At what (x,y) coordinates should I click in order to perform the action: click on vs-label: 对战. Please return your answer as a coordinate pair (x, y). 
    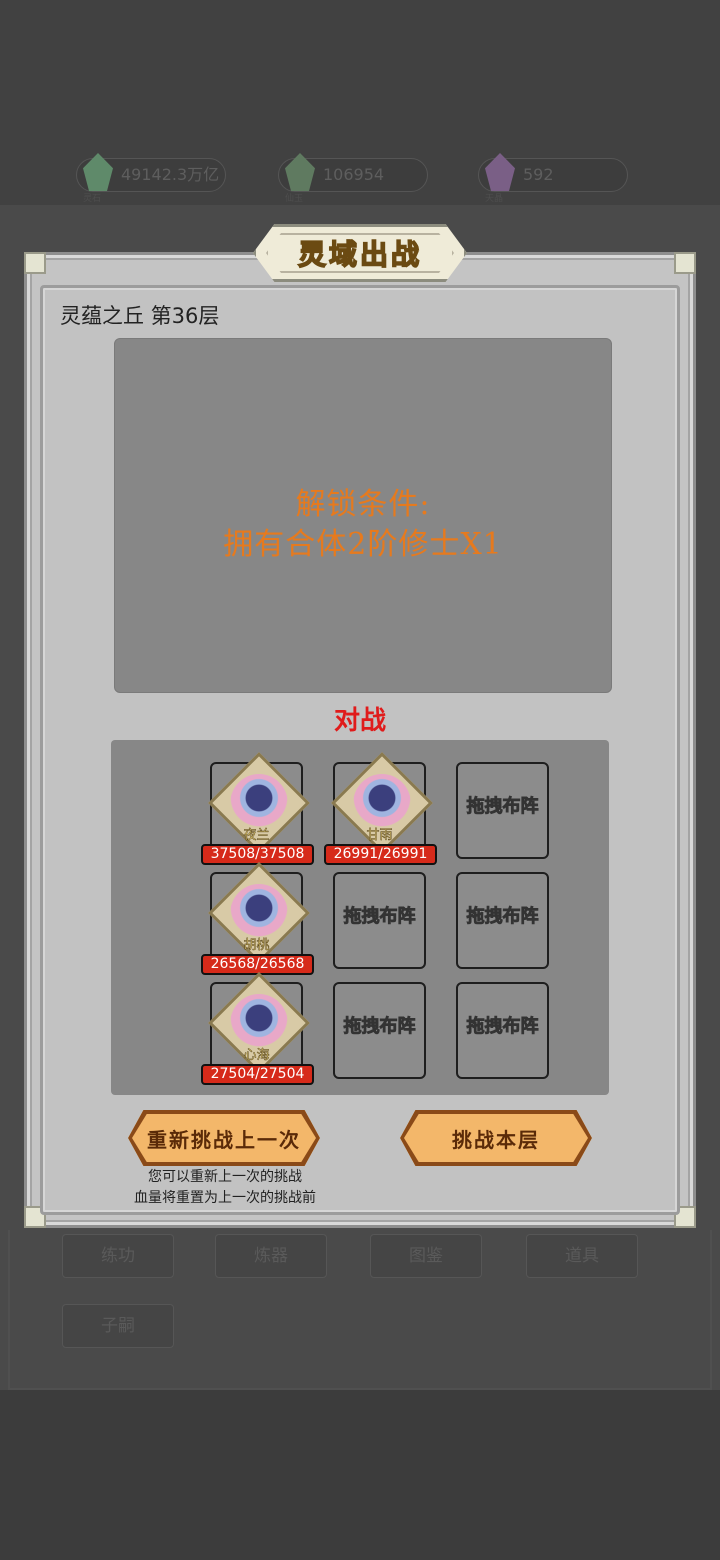
    Looking at the image, I should click on (359, 721).